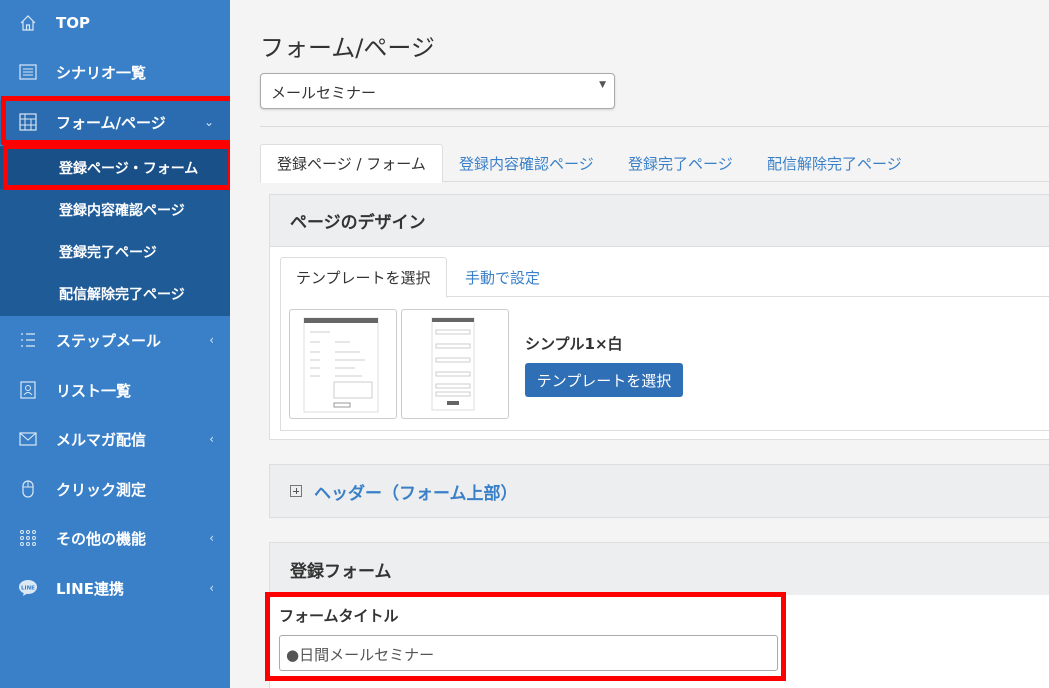 The height and width of the screenshot is (688, 1049). What do you see at coordinates (28, 340) in the screenshot?
I see `steps-icon` at bounding box center [28, 340].